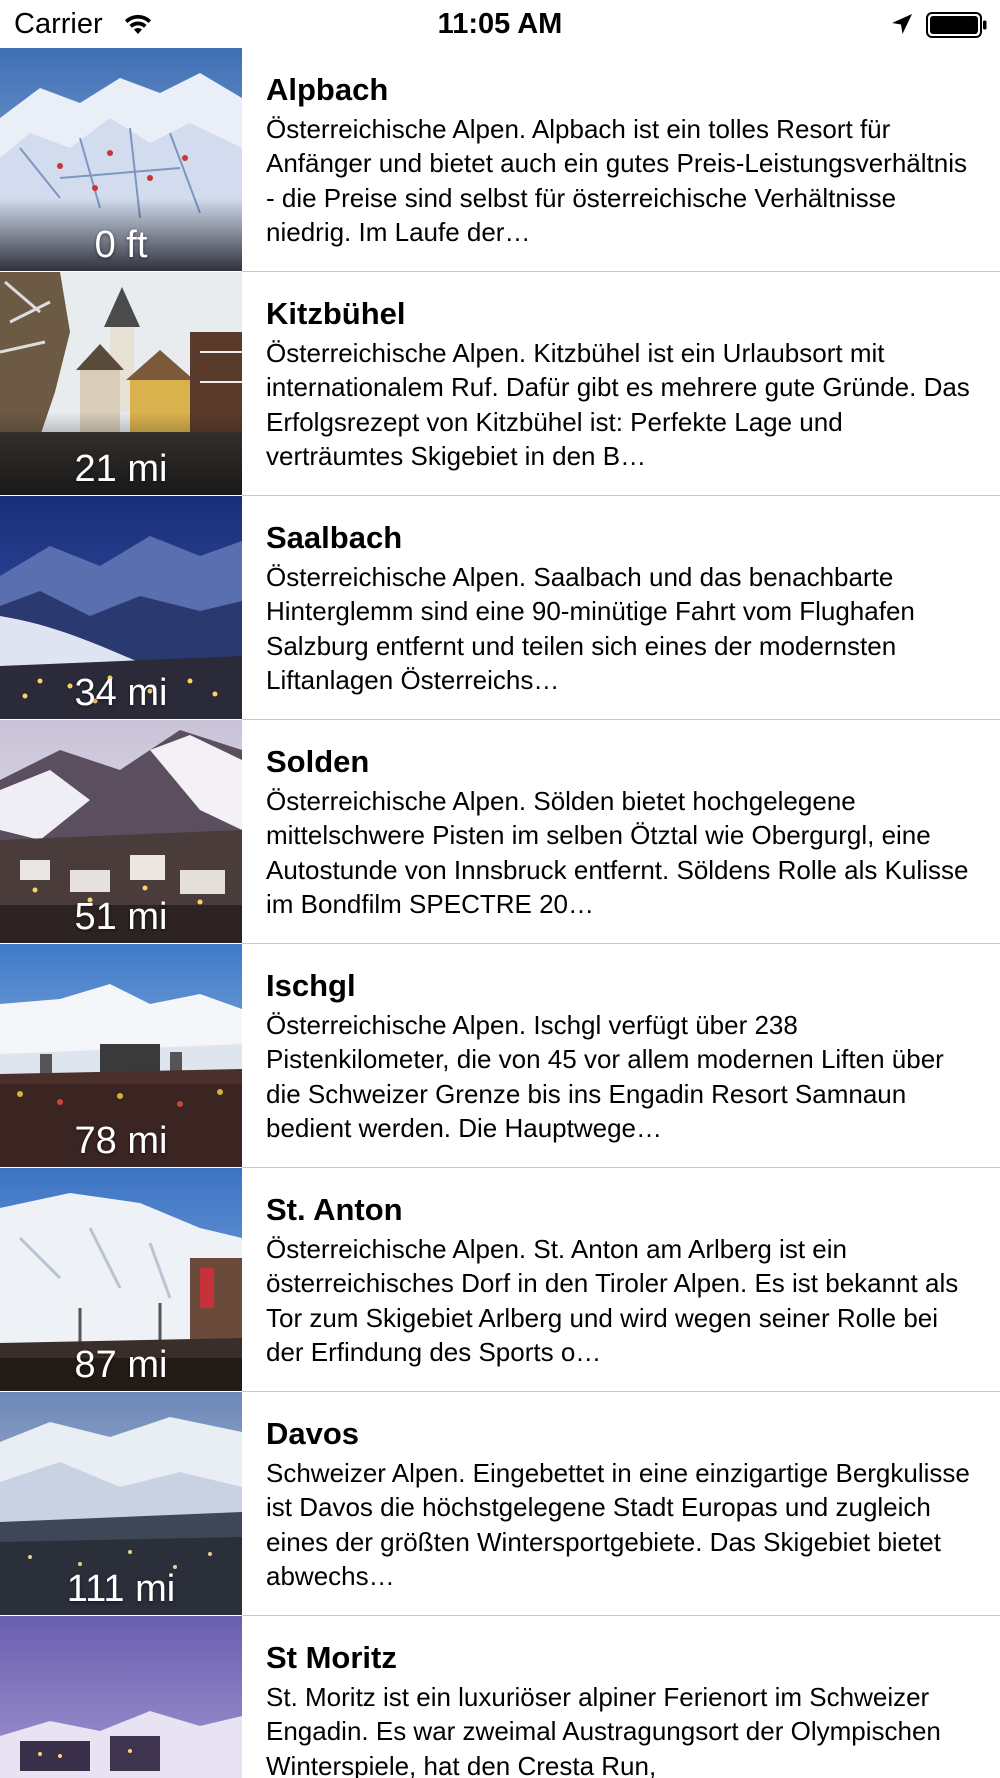  I want to click on resort-name: Kitzbühel, so click(336, 313).